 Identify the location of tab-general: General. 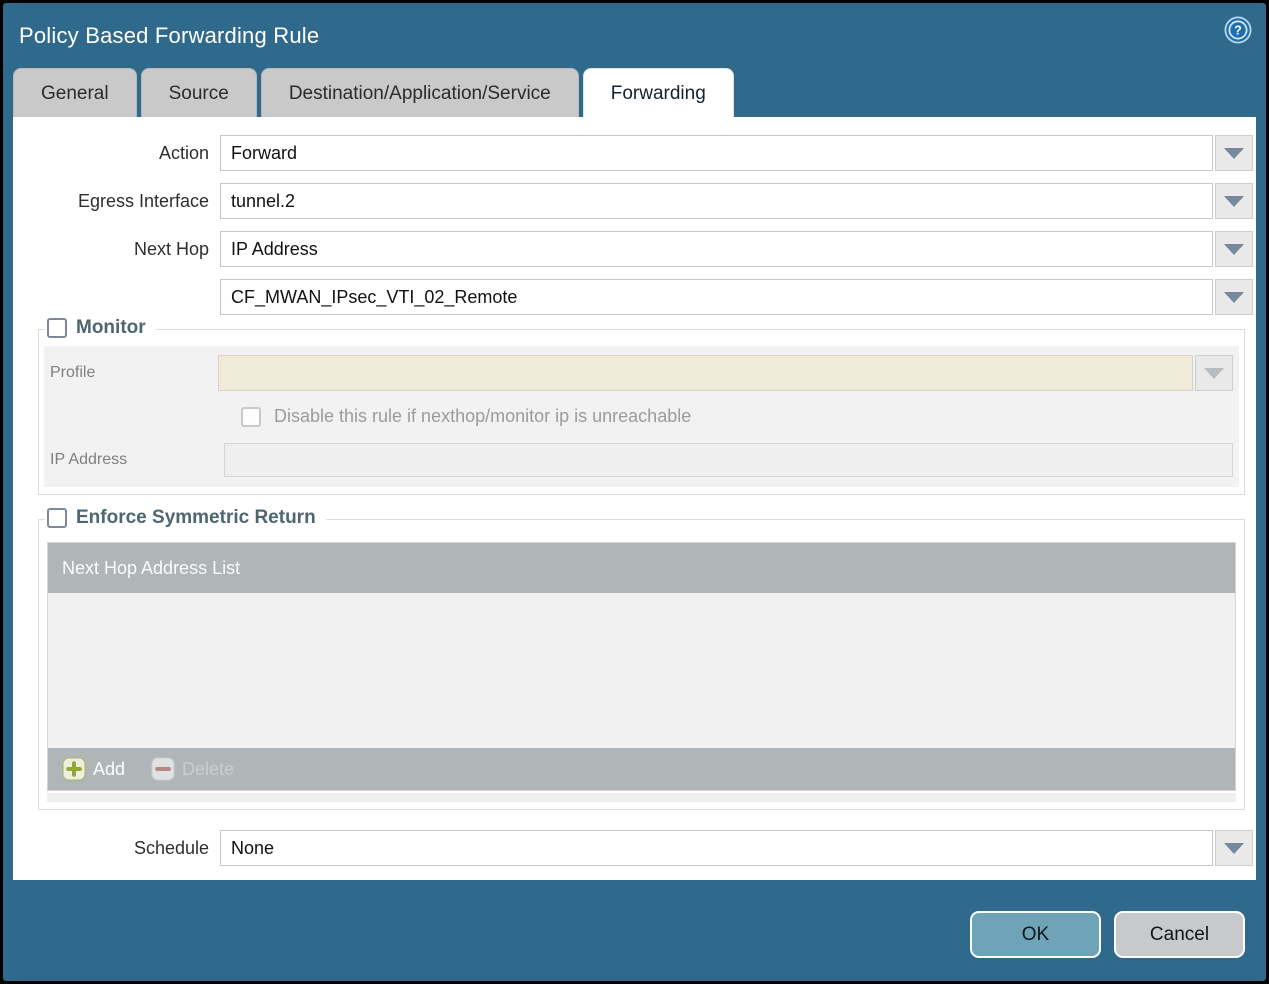
(75, 92).